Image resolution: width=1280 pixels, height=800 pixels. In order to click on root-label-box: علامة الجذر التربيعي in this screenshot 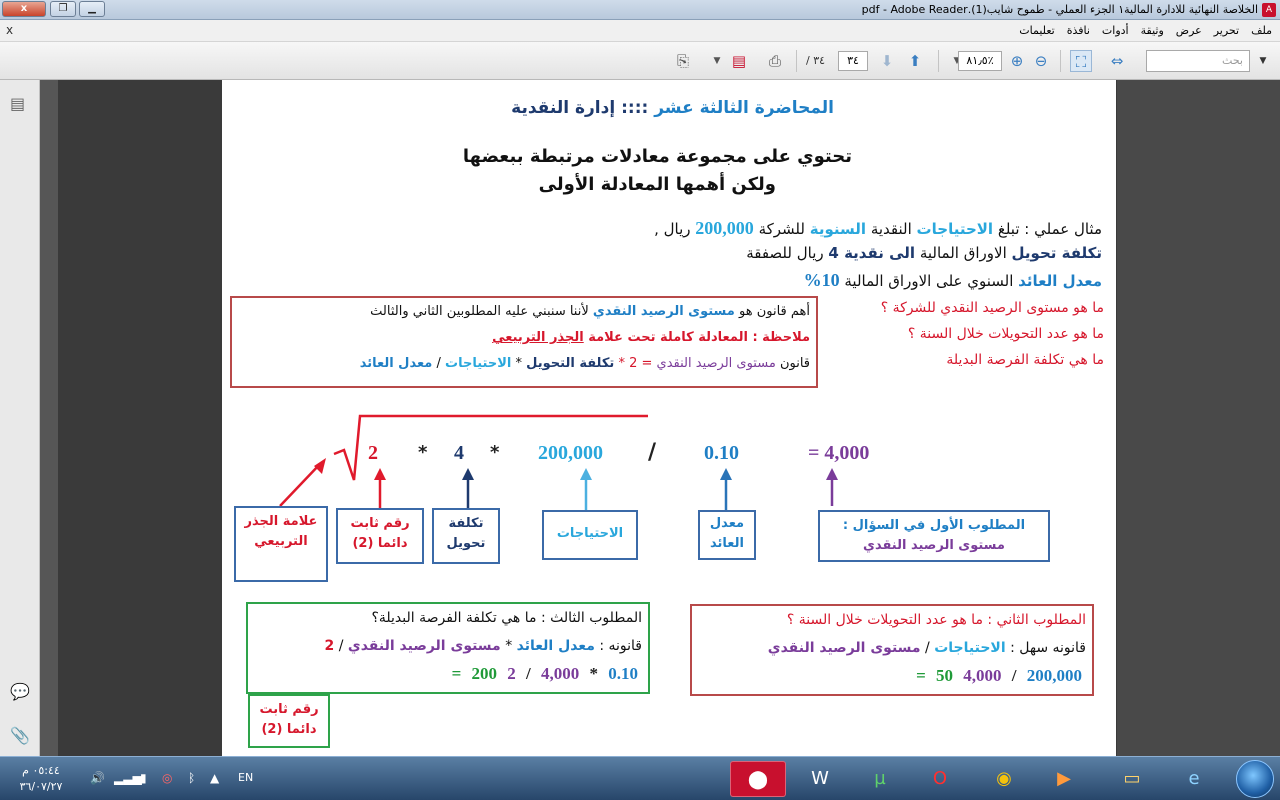, I will do `click(281, 544)`.